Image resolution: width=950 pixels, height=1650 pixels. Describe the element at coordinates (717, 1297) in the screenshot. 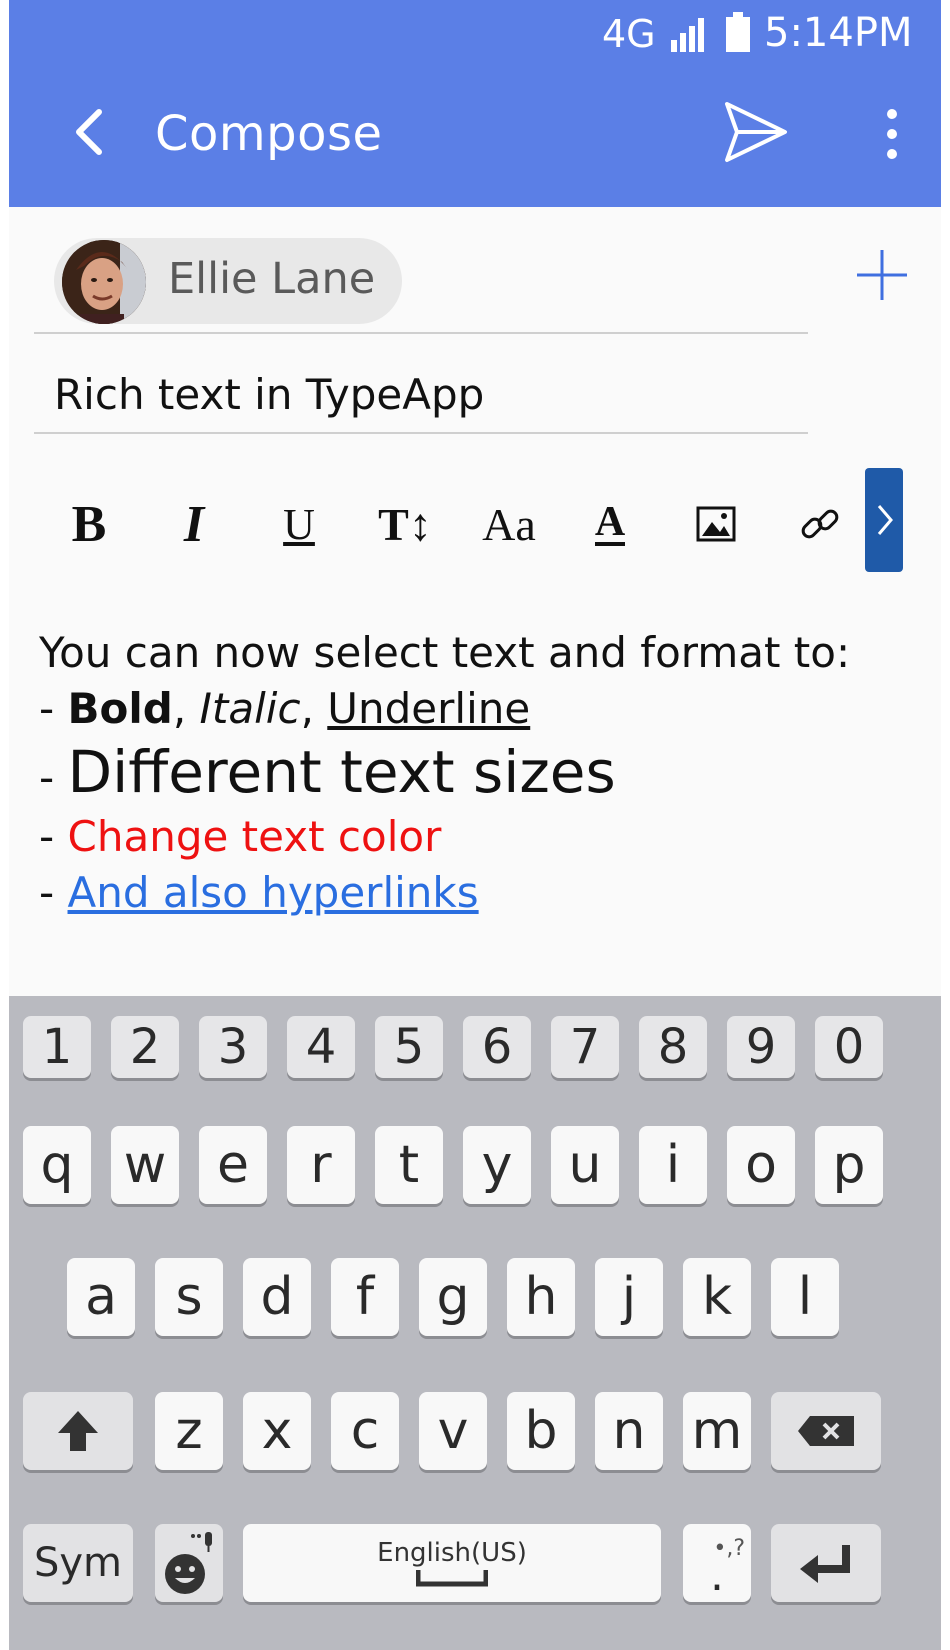

I see `key-k: k` at that location.